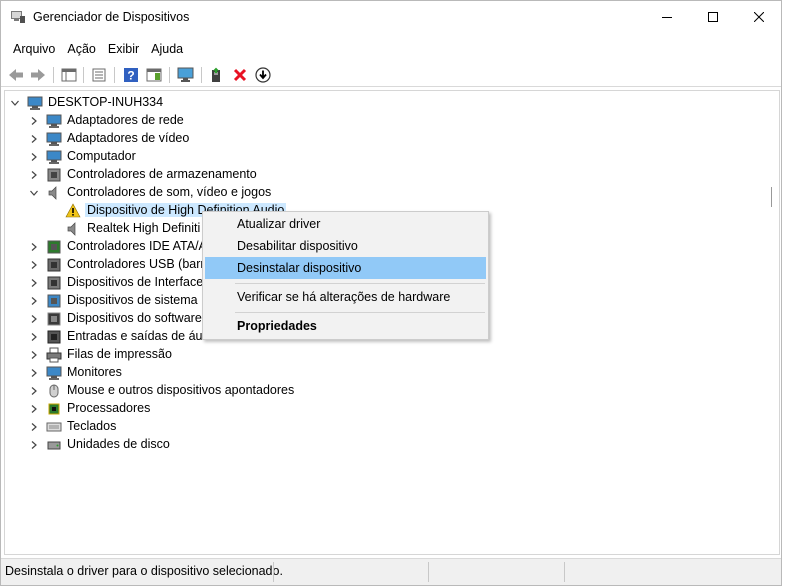  What do you see at coordinates (54, 337) in the screenshot?
I see `audio-io-icon` at bounding box center [54, 337].